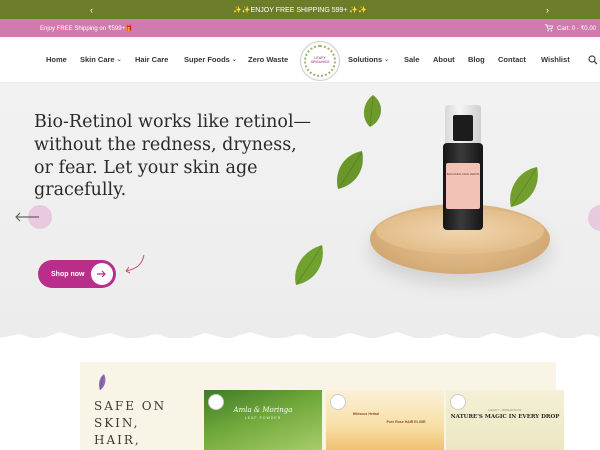  I want to click on slider-prev-button, so click(33, 217).